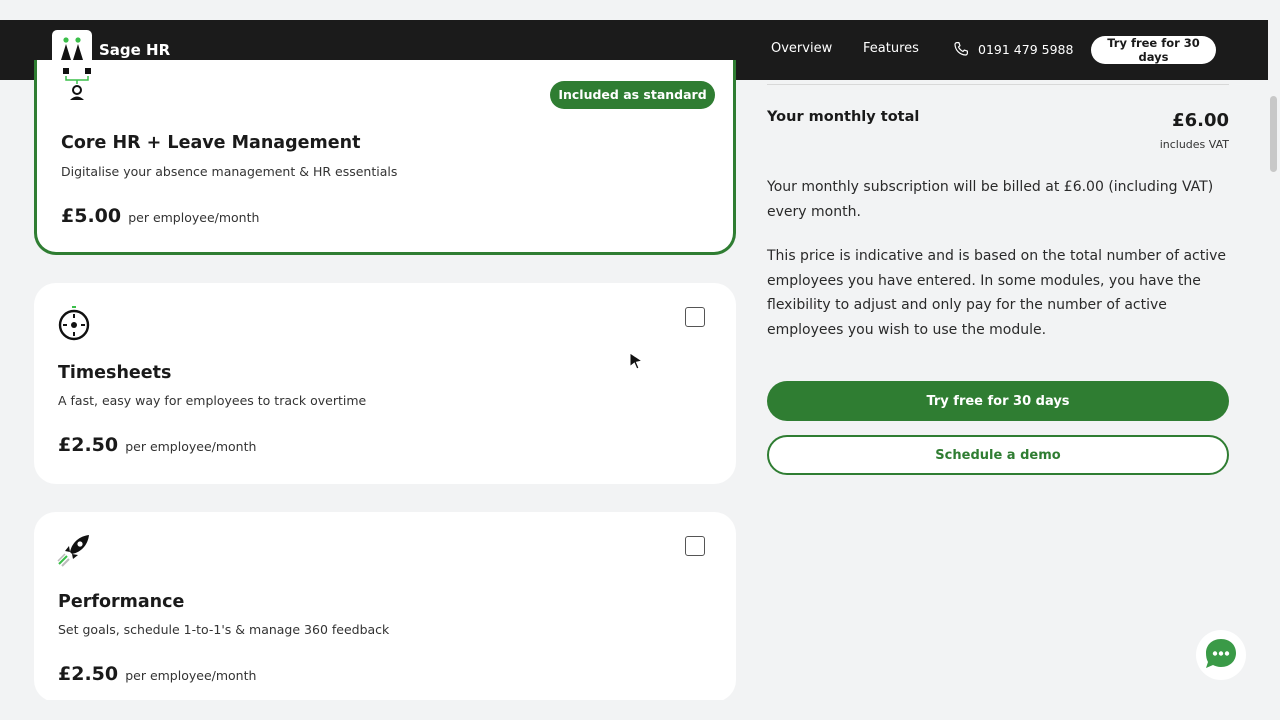 This screenshot has height=720, width=1280. I want to click on people-org-icon, so click(77, 84).